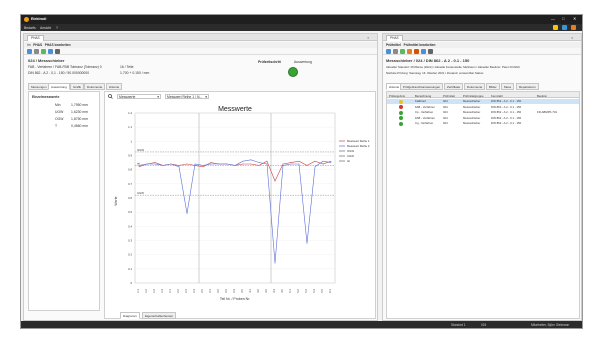 This screenshot has width=608, height=342. Describe the element at coordinates (39, 86) in the screenshot. I see `tab-messungen: Messungen` at that location.